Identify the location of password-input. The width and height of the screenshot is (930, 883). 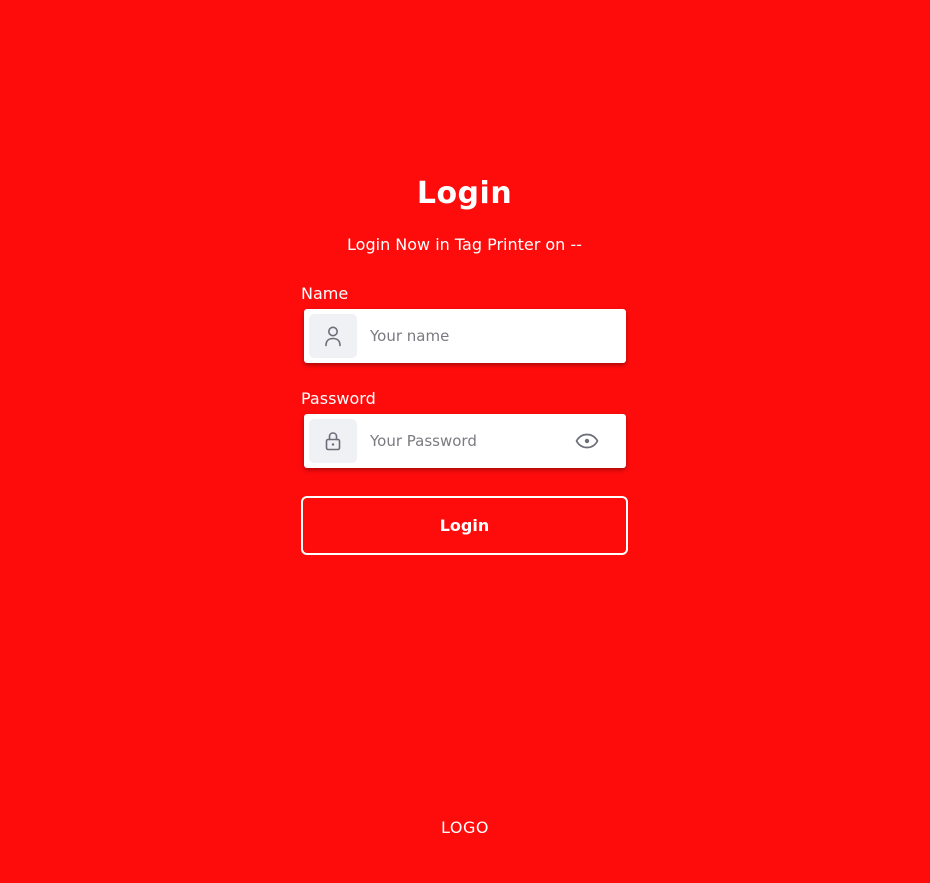
(460, 441).